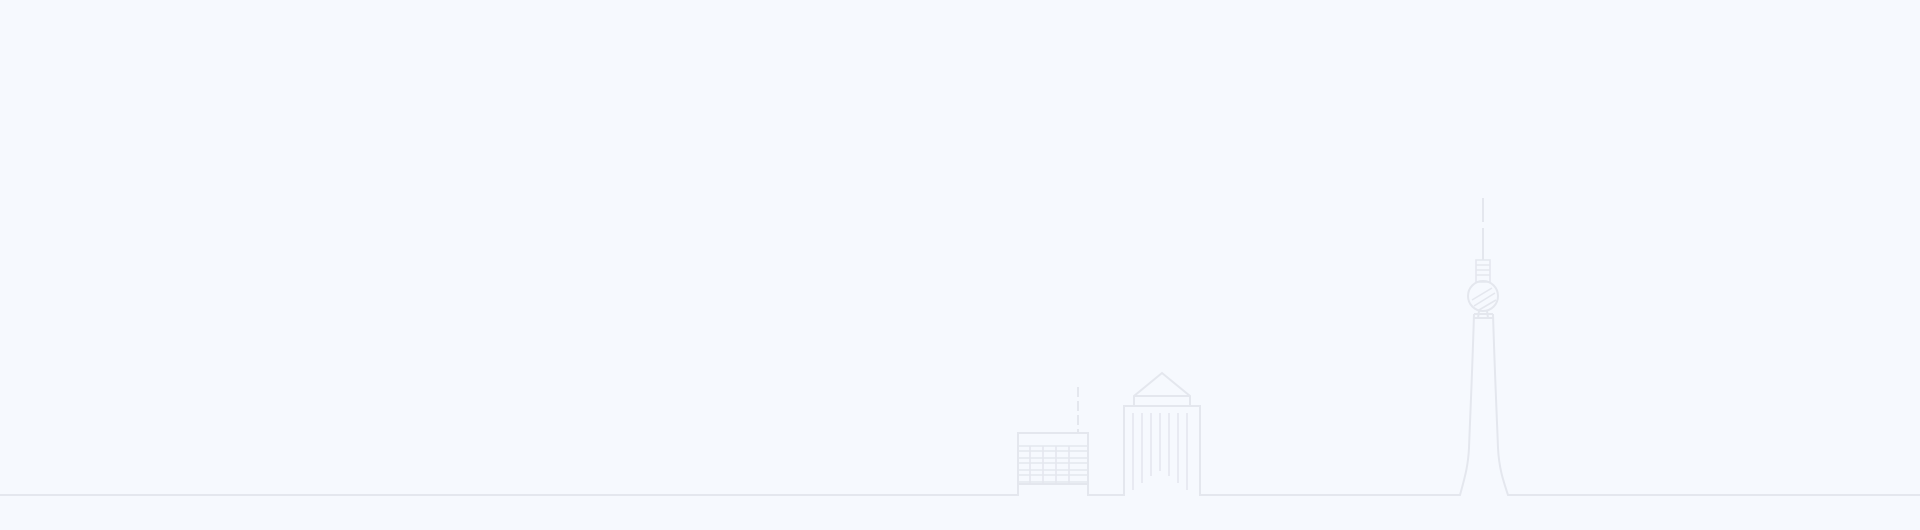  I want to click on office-building, so click(1053, 435).